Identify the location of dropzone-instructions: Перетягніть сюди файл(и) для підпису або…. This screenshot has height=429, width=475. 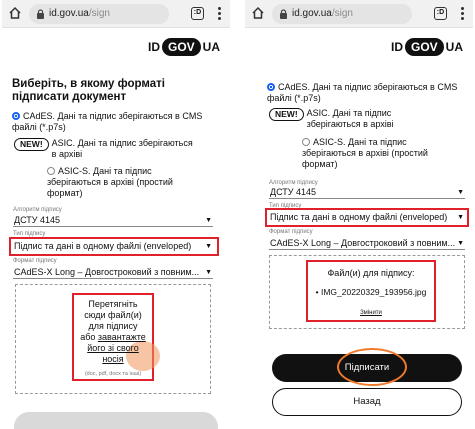
(113, 332).